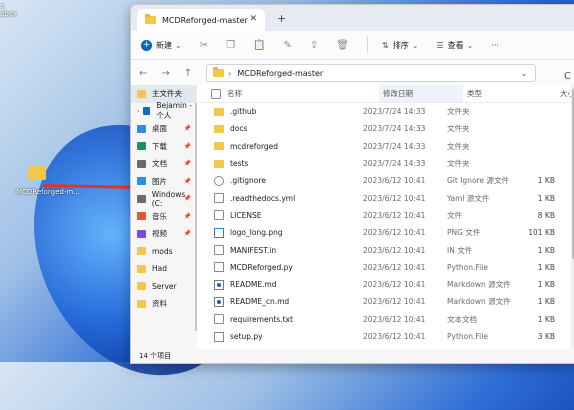 The width and height of the screenshot is (574, 410). I want to click on view-icon: ☰, so click(440, 45).